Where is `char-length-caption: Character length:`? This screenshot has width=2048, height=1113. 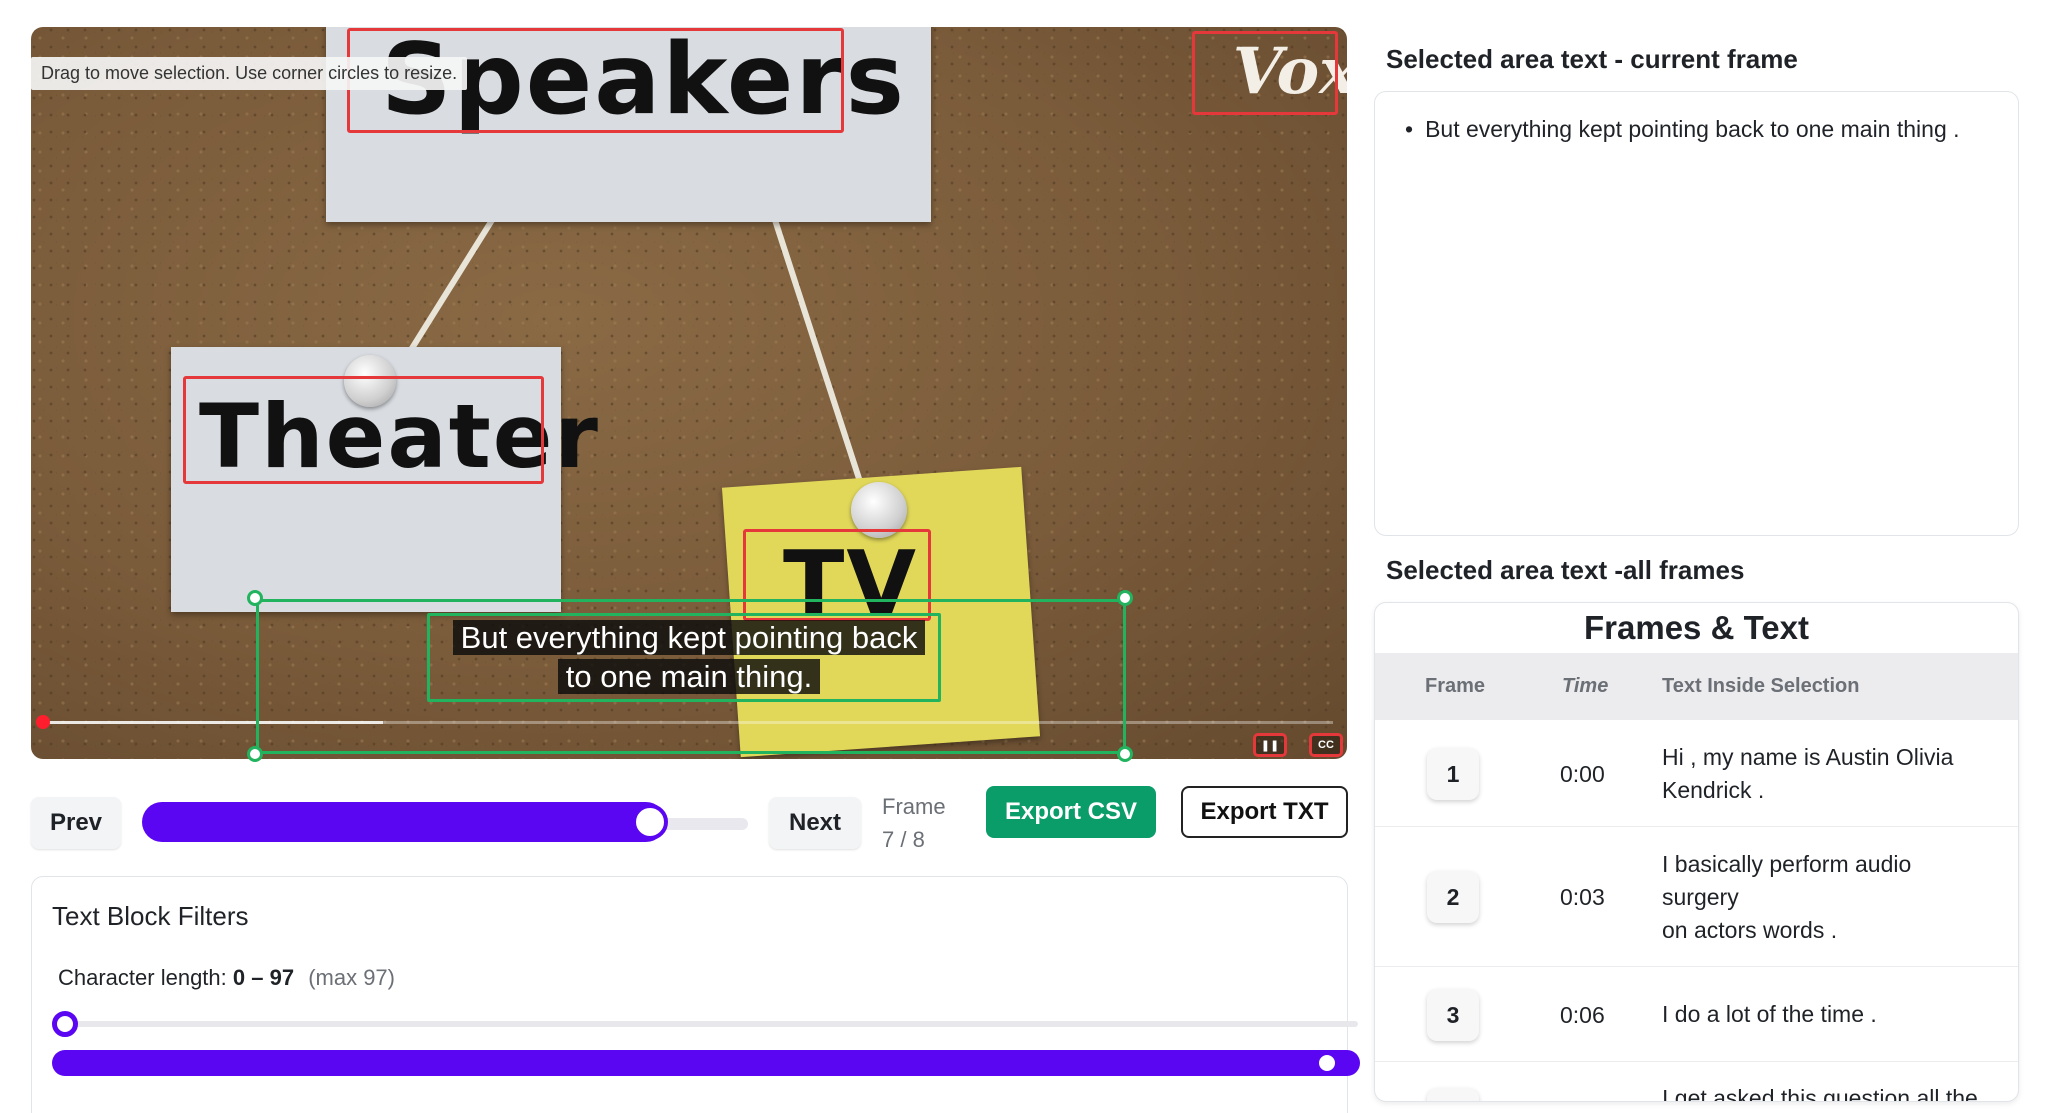
char-length-caption: Character length: is located at coordinates (142, 977).